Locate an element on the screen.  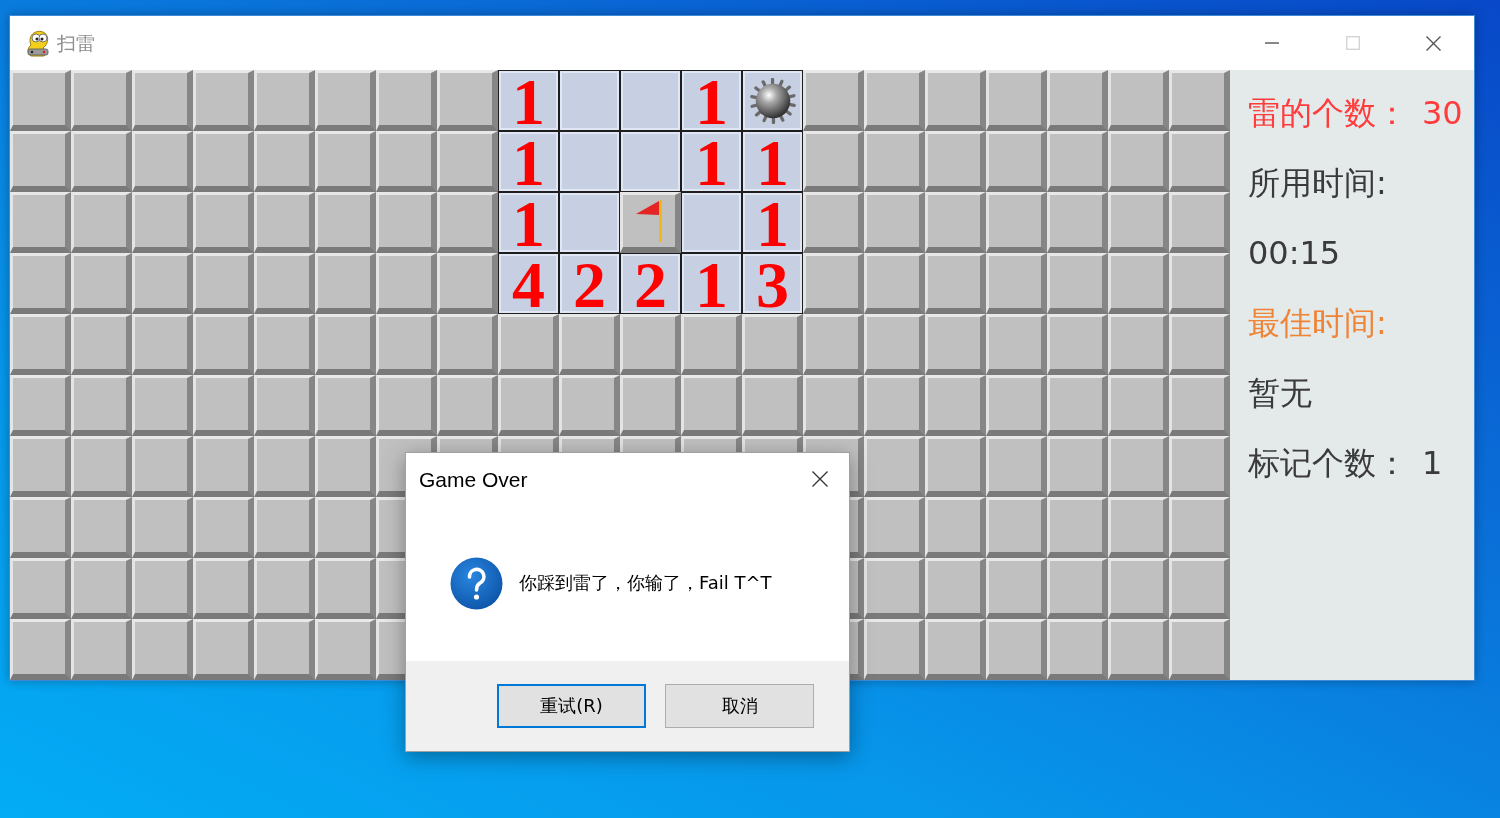
stat-text: 暂无 is located at coordinates (1280, 393).